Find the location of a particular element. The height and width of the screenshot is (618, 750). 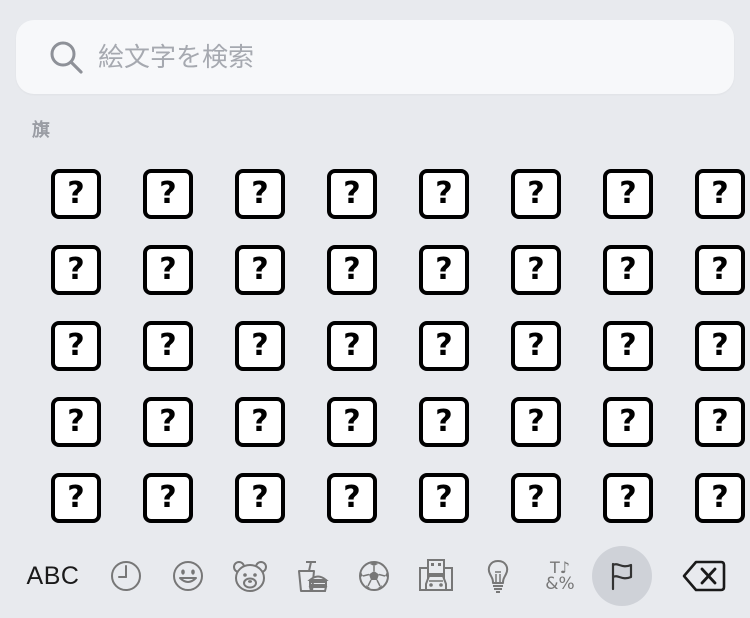

clock-icon is located at coordinates (126, 576).